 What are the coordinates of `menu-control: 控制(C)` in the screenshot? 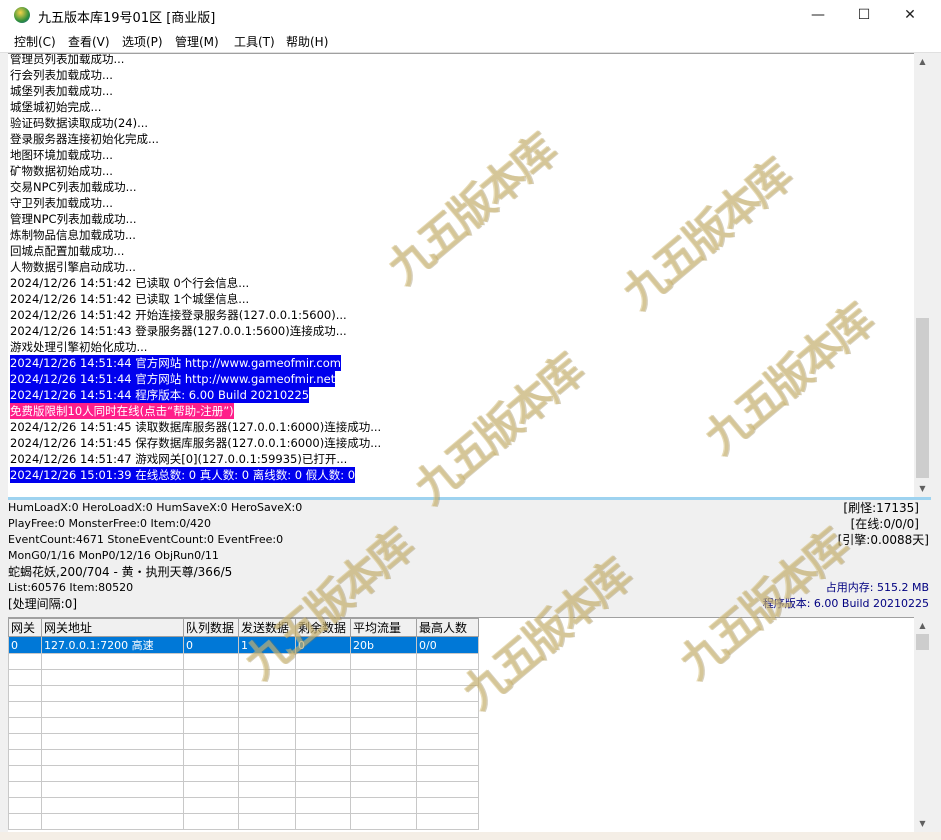 It's located at (35, 41).